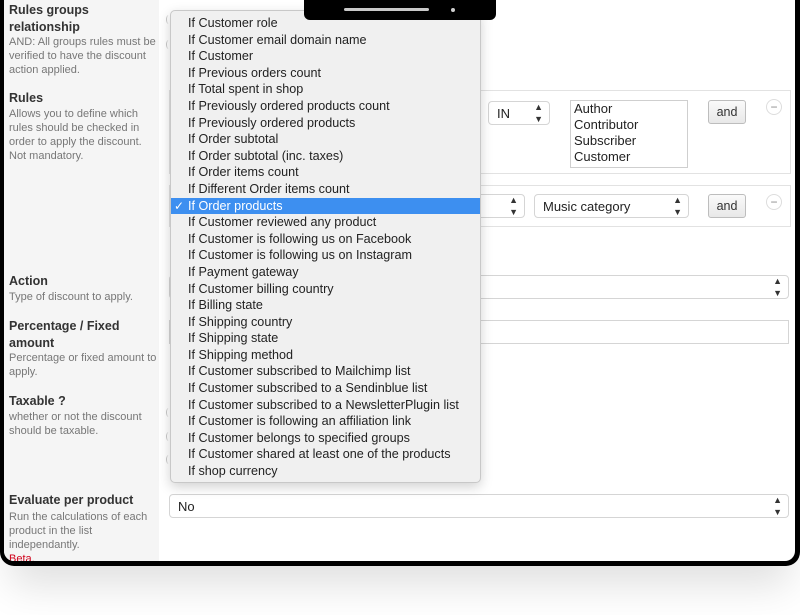  Describe the element at coordinates (325, 338) in the screenshot. I see `dropdown-option: If Shipping state` at that location.